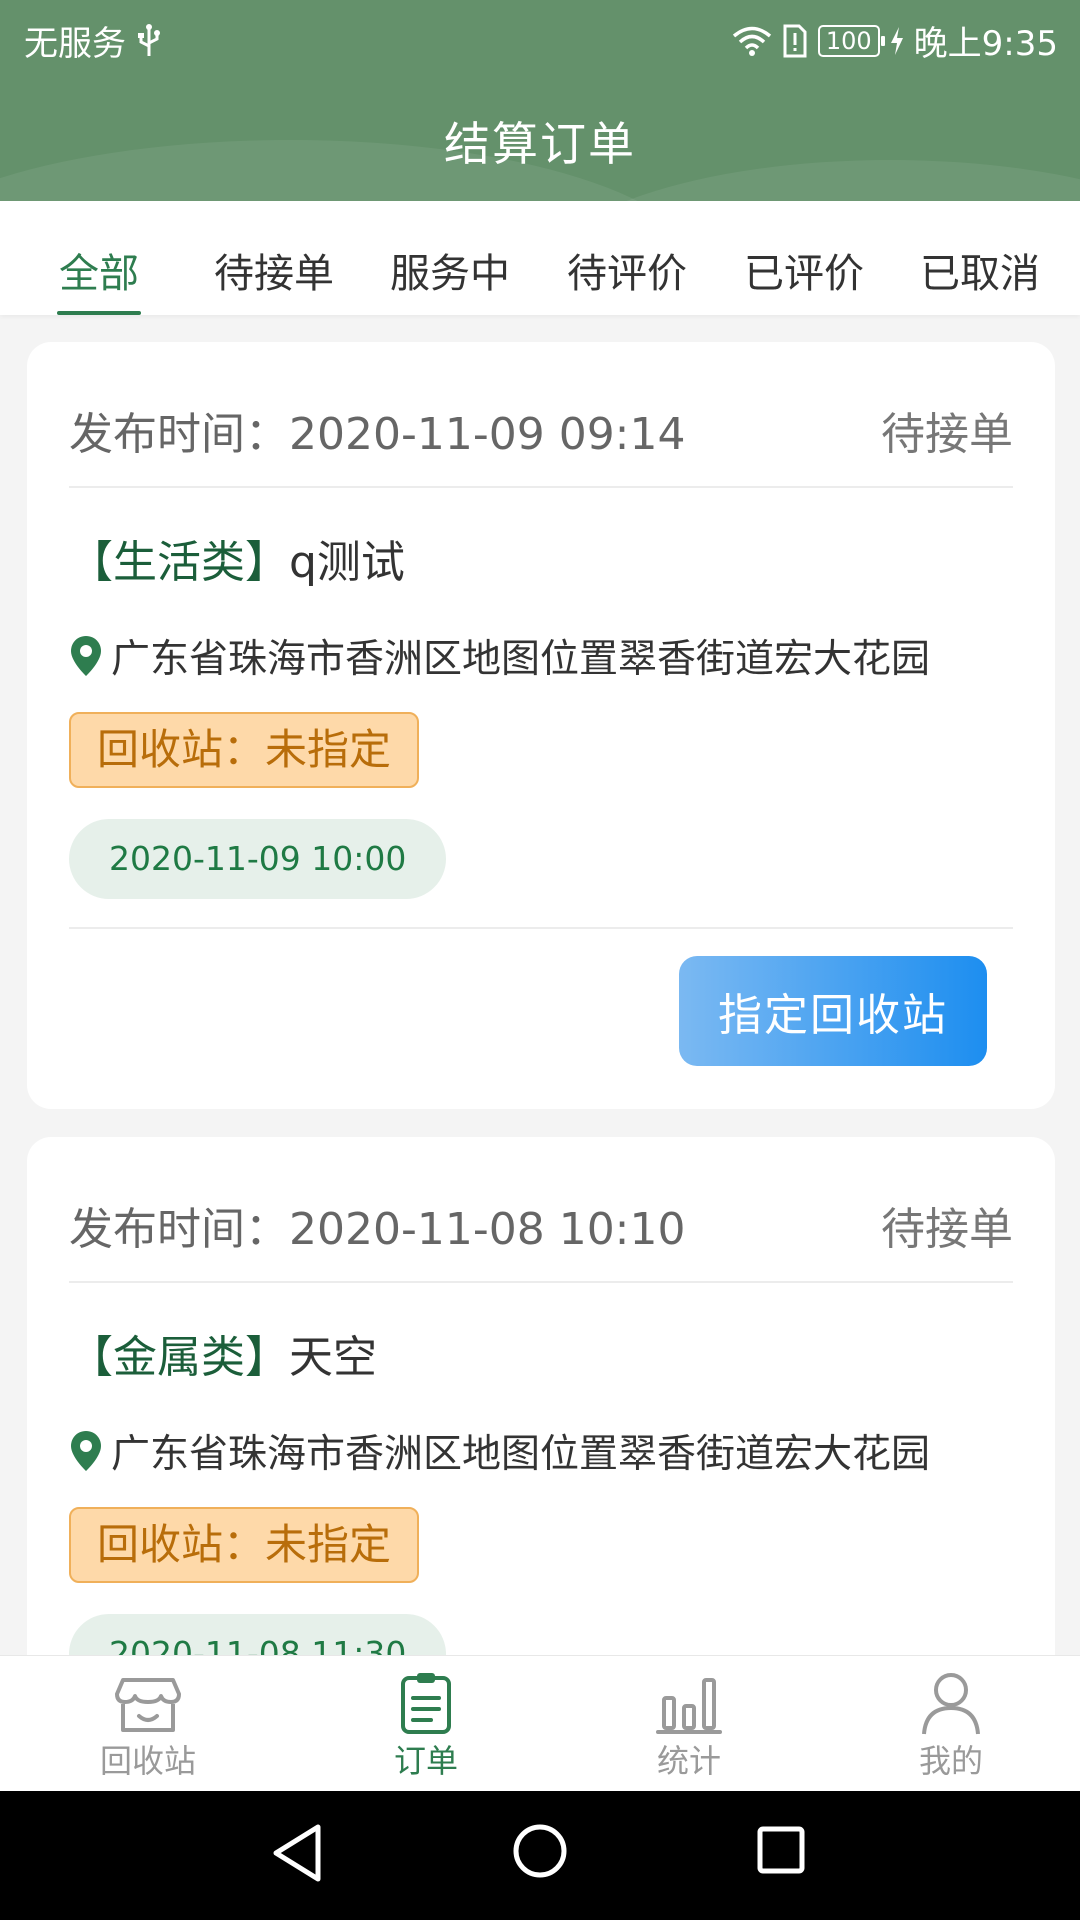 The image size is (1080, 1920). What do you see at coordinates (99, 270) in the screenshot?
I see `tab-all: 全部` at bounding box center [99, 270].